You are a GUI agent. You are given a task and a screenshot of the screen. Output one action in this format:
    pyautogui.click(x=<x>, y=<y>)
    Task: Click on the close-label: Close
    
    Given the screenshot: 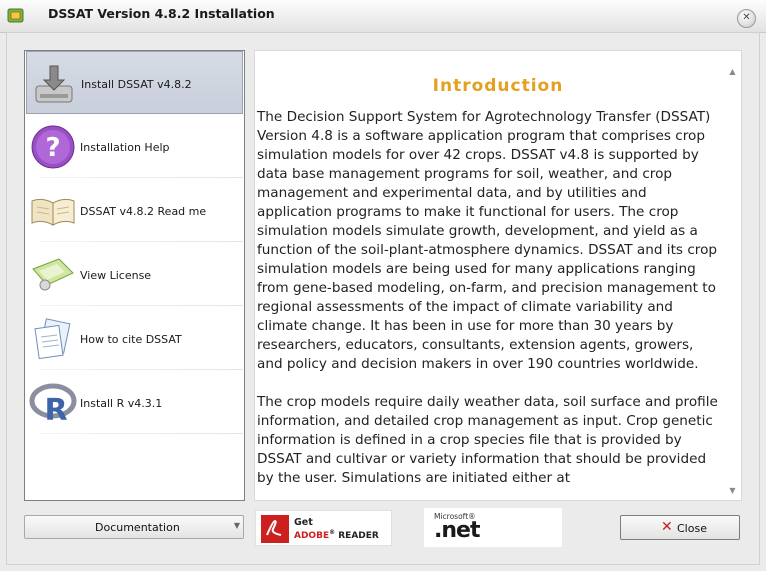 What is the action you would take?
    pyautogui.click(x=692, y=528)
    